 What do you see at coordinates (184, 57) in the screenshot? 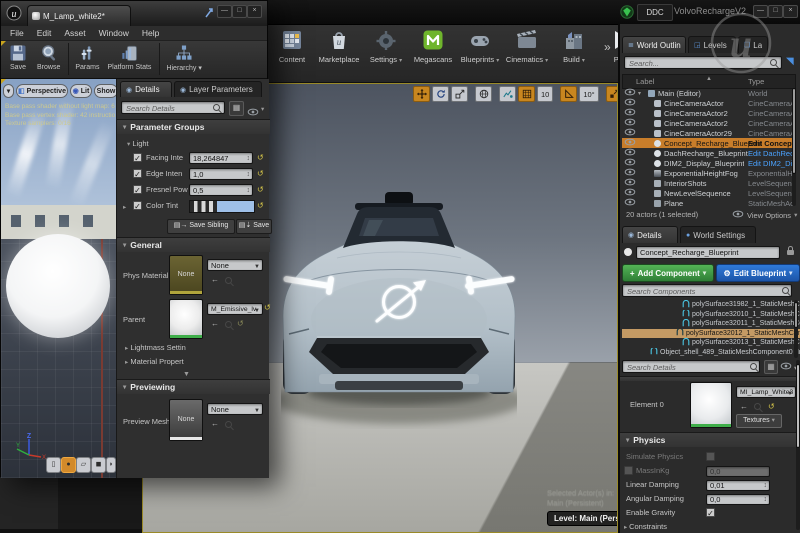
I see `material-toolbar-hierarchy-button: Hierarchy ▾` at bounding box center [184, 57].